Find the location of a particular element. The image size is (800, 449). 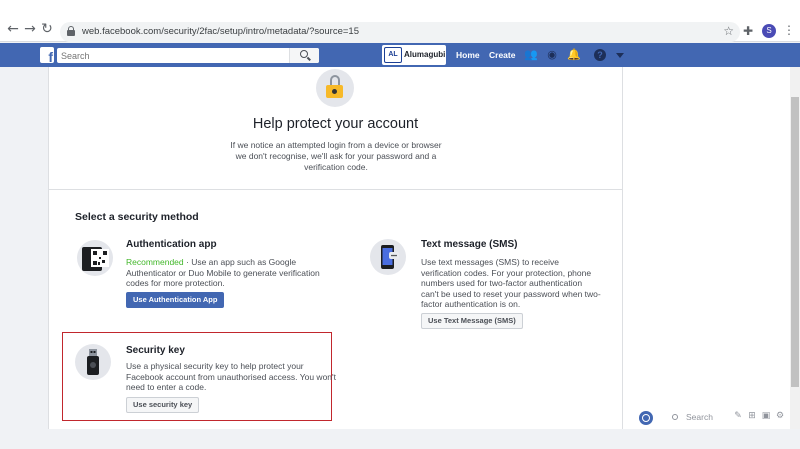

facebook-search is located at coordinates (188, 55).